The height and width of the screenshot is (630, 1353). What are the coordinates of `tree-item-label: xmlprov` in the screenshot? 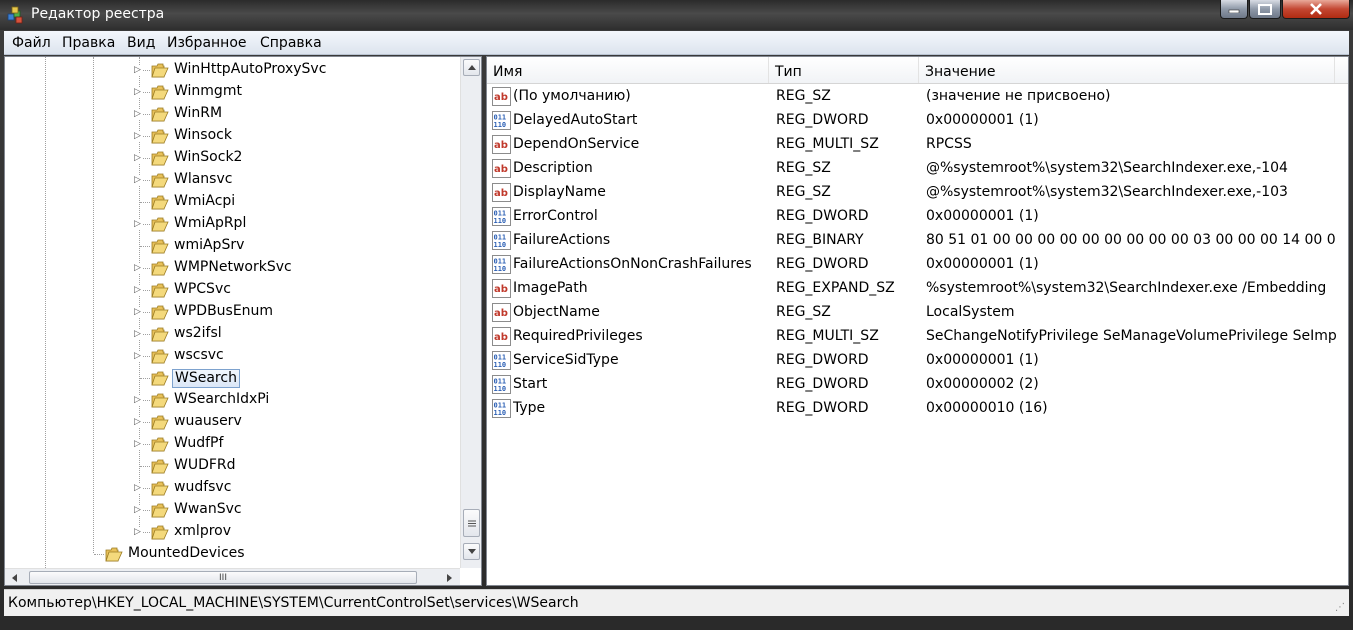 It's located at (202, 531).